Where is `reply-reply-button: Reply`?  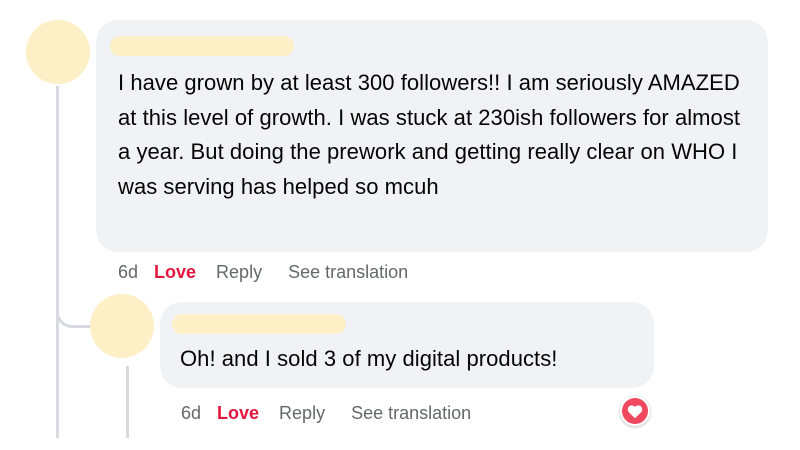
reply-reply-button: Reply is located at coordinates (302, 413).